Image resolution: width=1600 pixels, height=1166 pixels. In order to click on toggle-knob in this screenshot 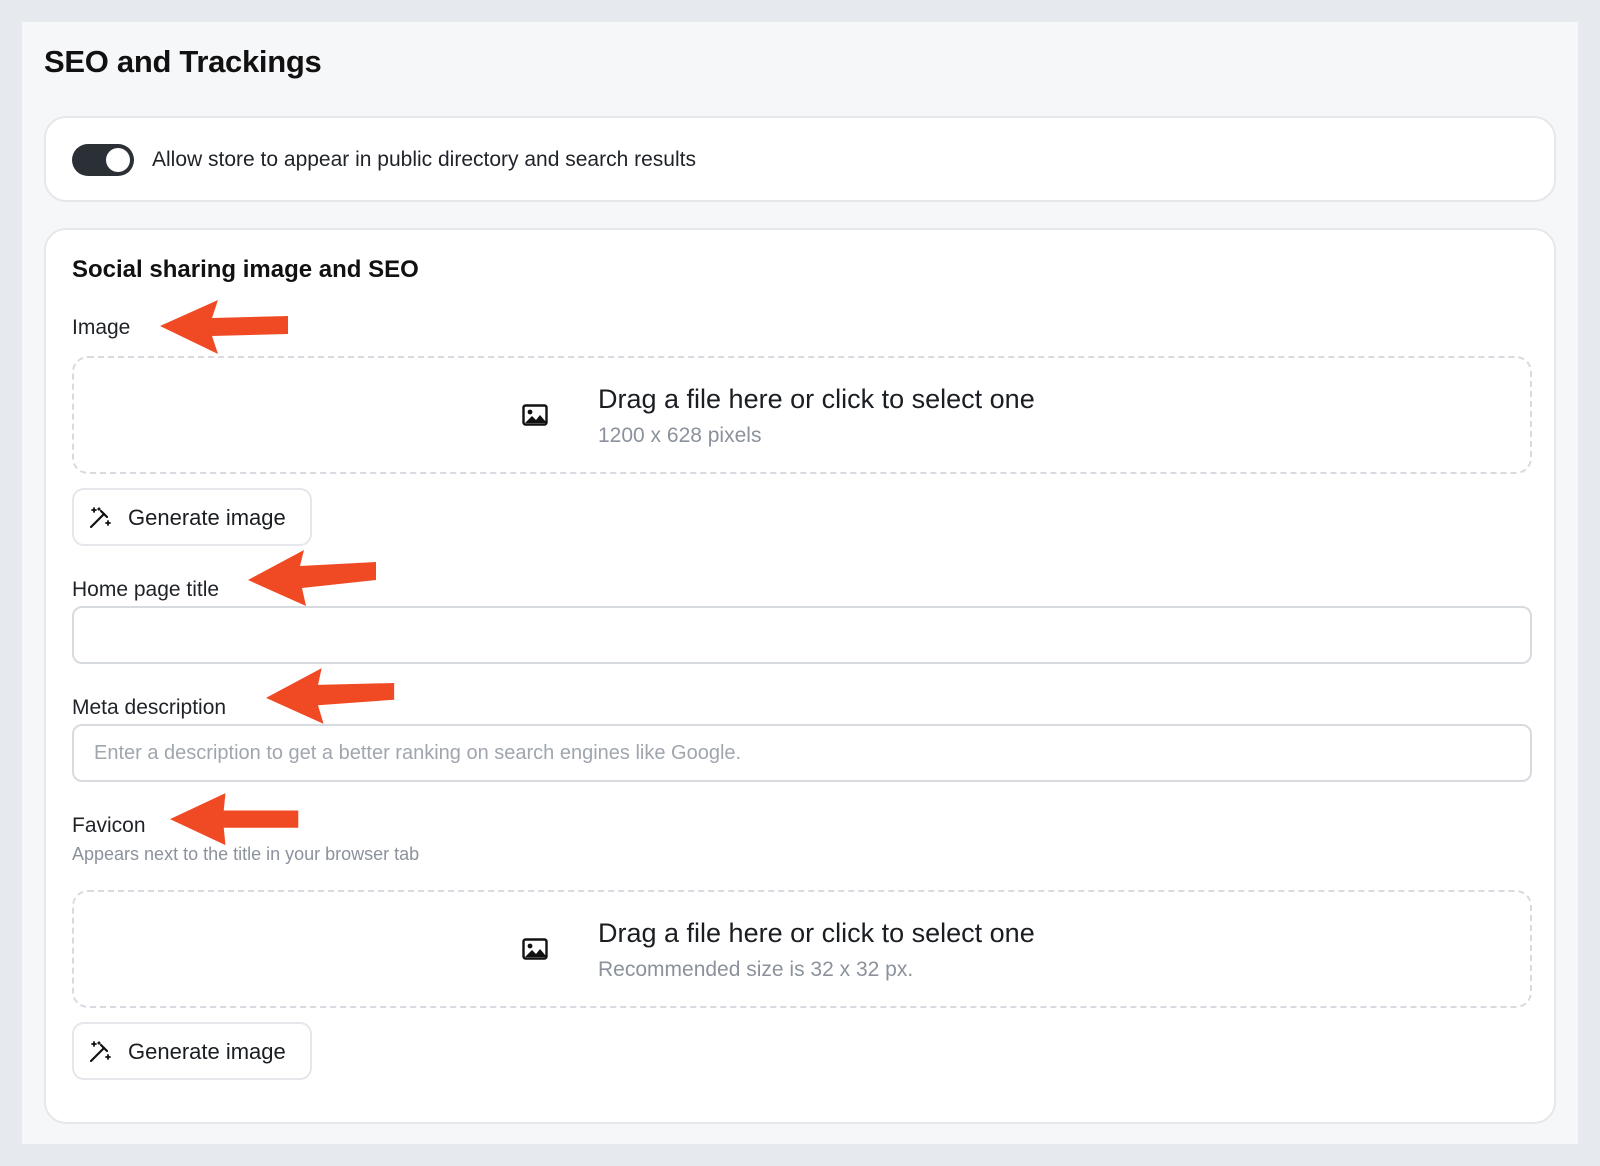, I will do `click(118, 160)`.